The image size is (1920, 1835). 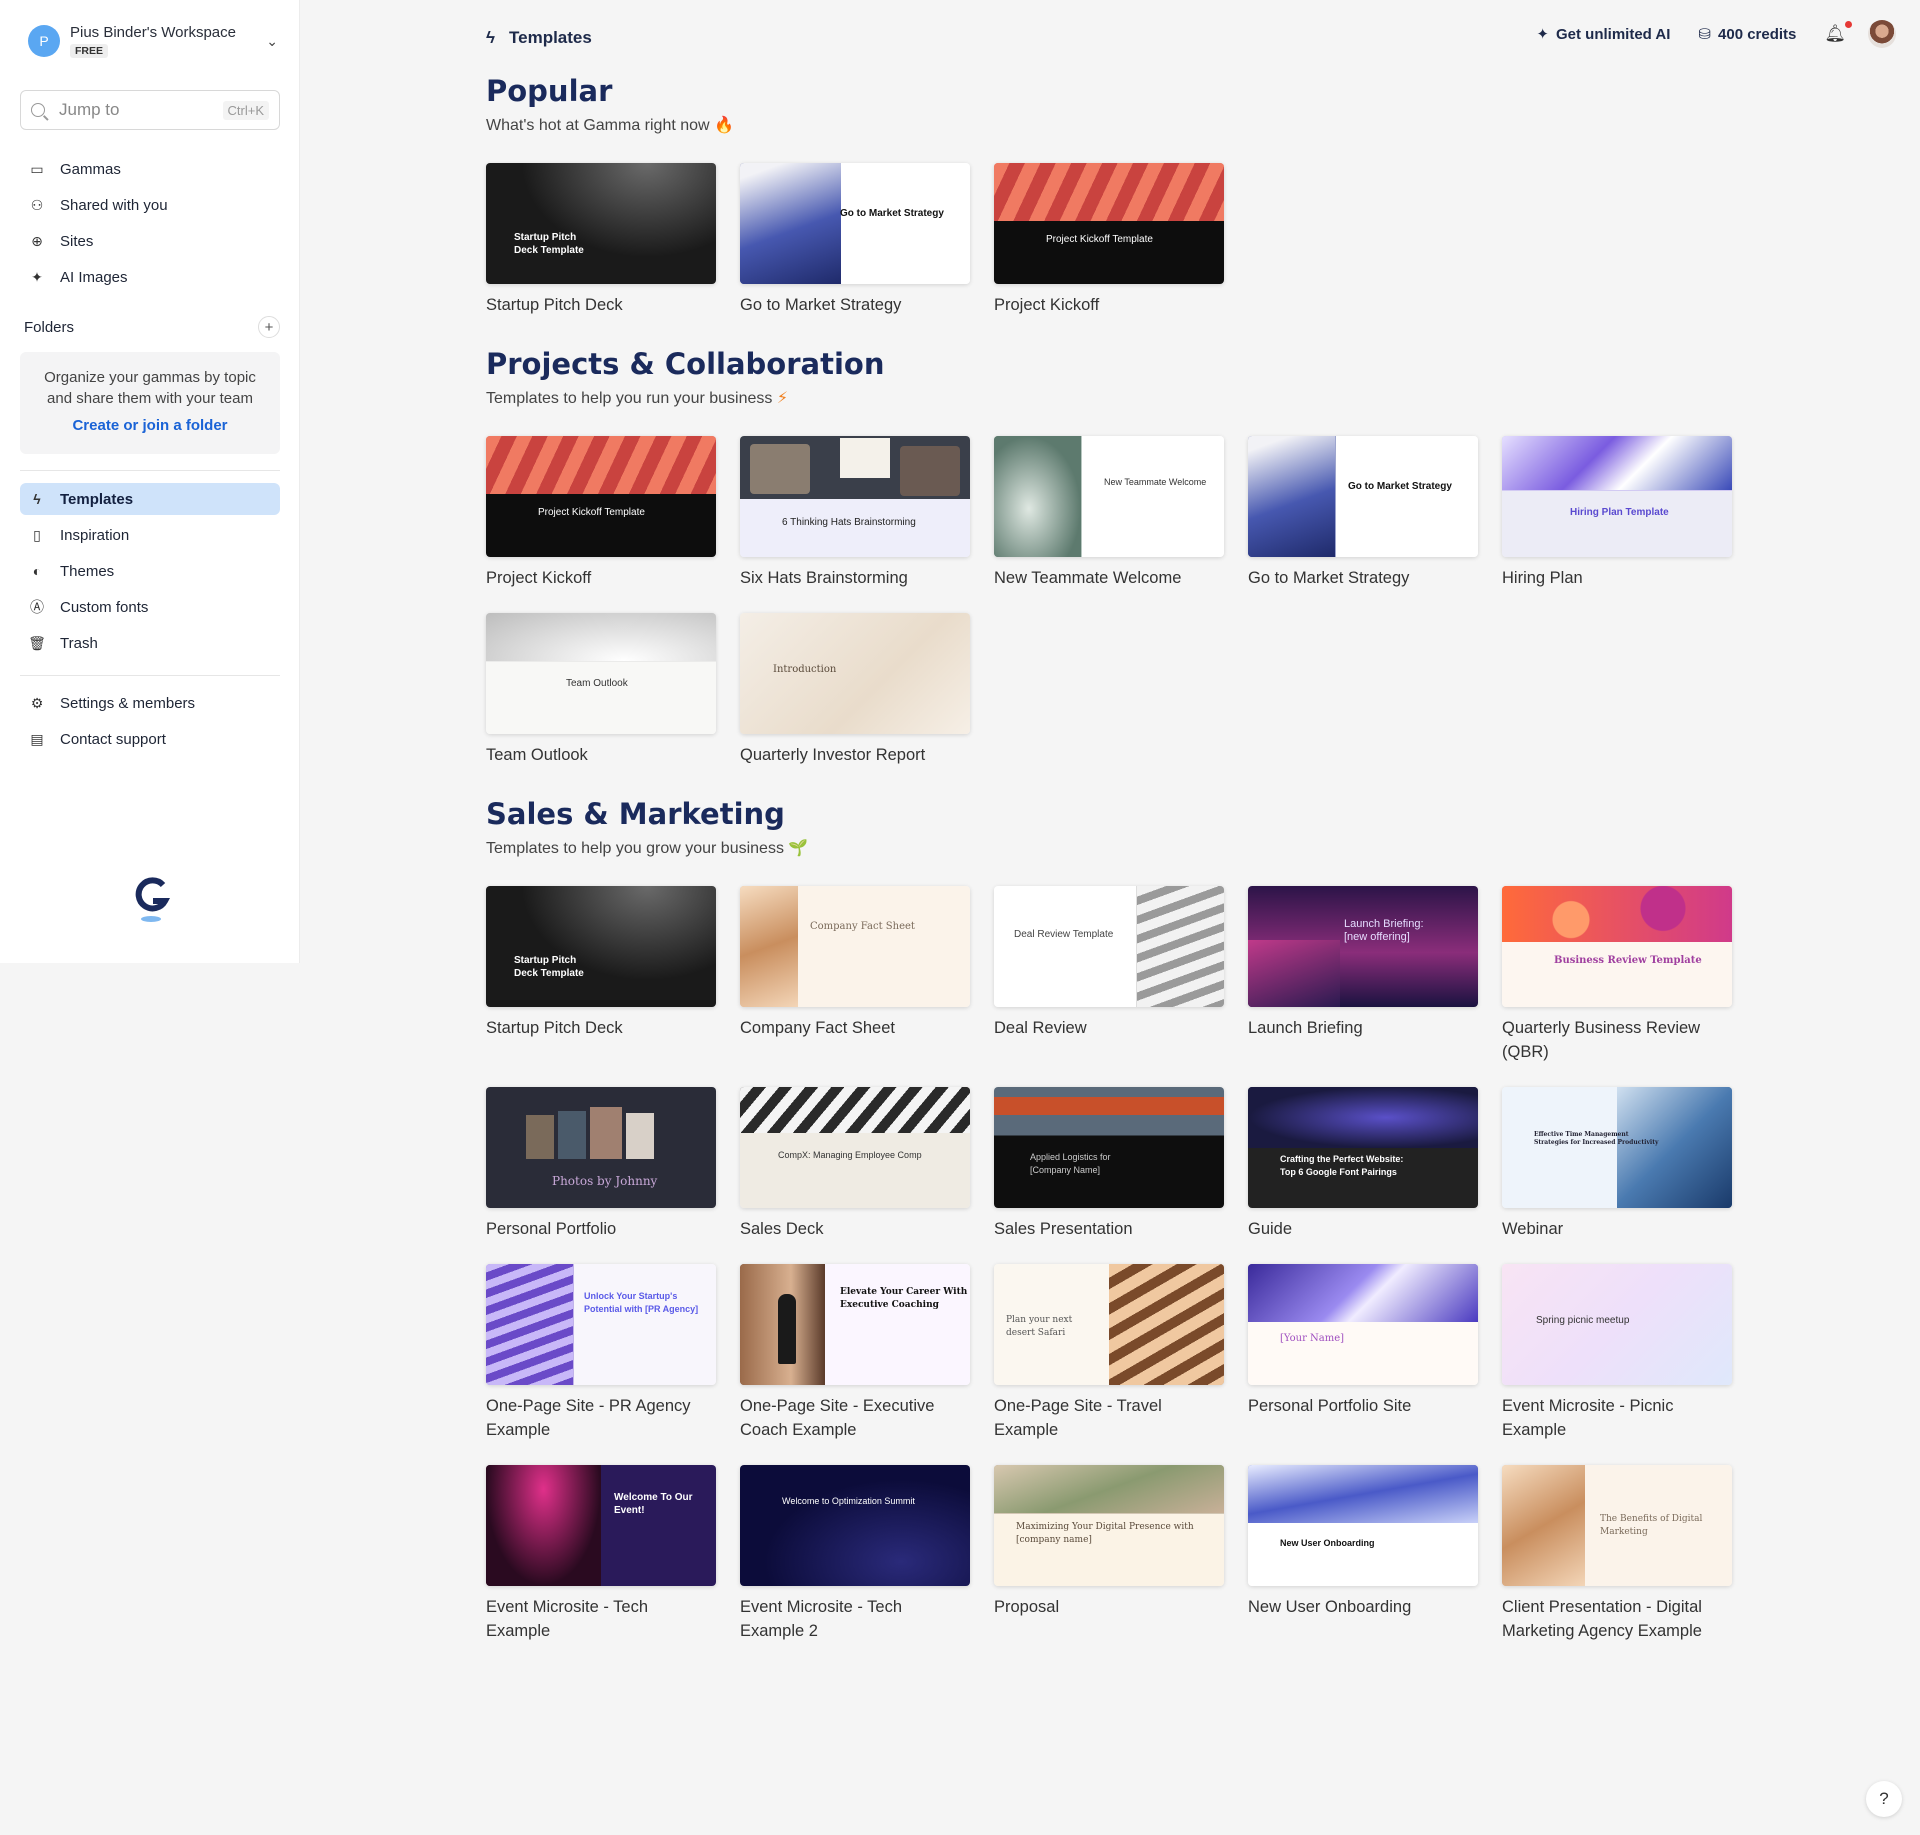 What do you see at coordinates (153, 41) in the screenshot?
I see `workspace-switcher: P Pius Binder's Workspace FREE ⌄` at bounding box center [153, 41].